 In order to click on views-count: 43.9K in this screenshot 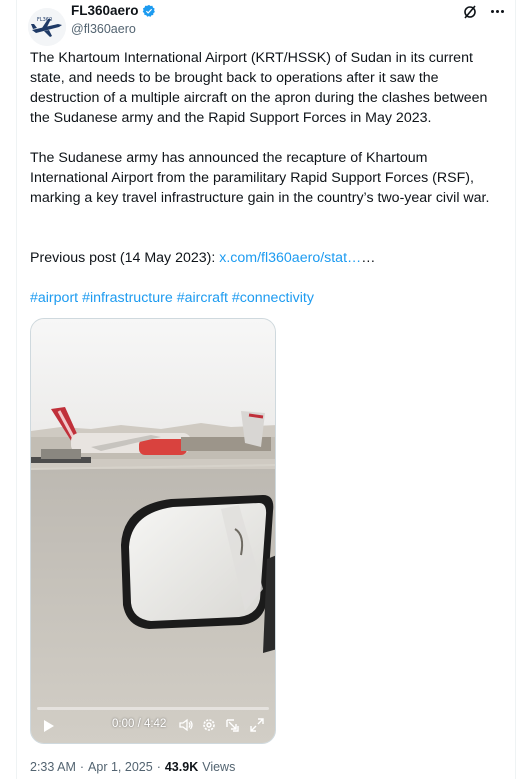, I will do `click(181, 767)`.